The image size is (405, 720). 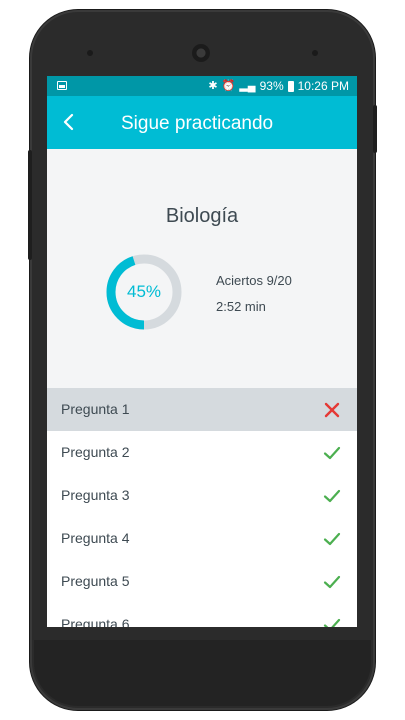 I want to click on question-label: Pregunta 6, so click(x=95, y=621).